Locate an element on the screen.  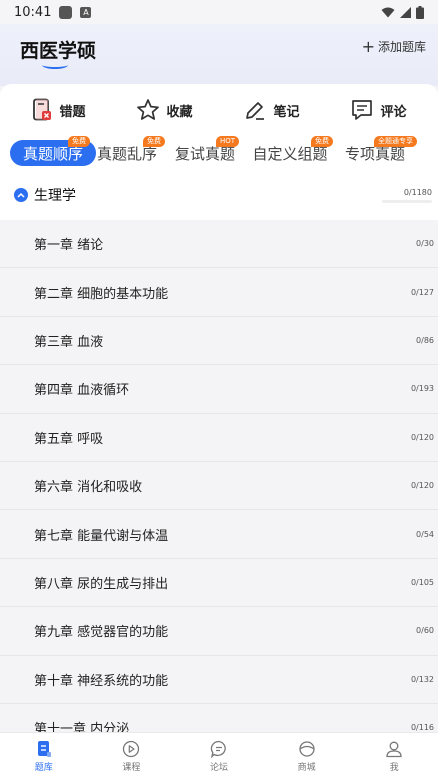
nav-label: 课程 is located at coordinates (131, 768).